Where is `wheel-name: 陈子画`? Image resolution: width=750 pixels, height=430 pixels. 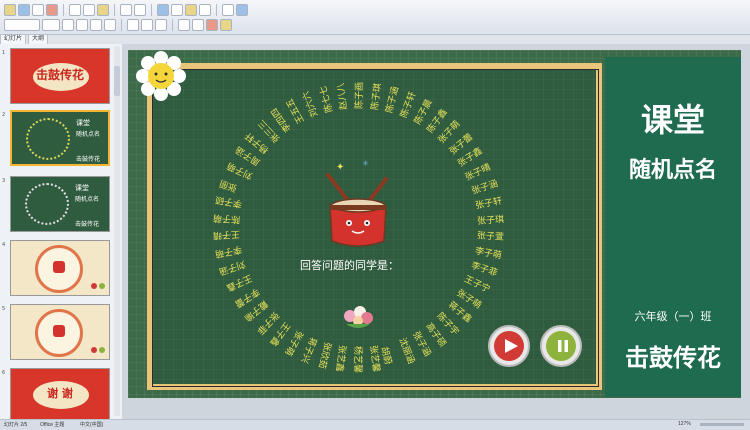 wheel-name: 陈子画 is located at coordinates (360, 95).